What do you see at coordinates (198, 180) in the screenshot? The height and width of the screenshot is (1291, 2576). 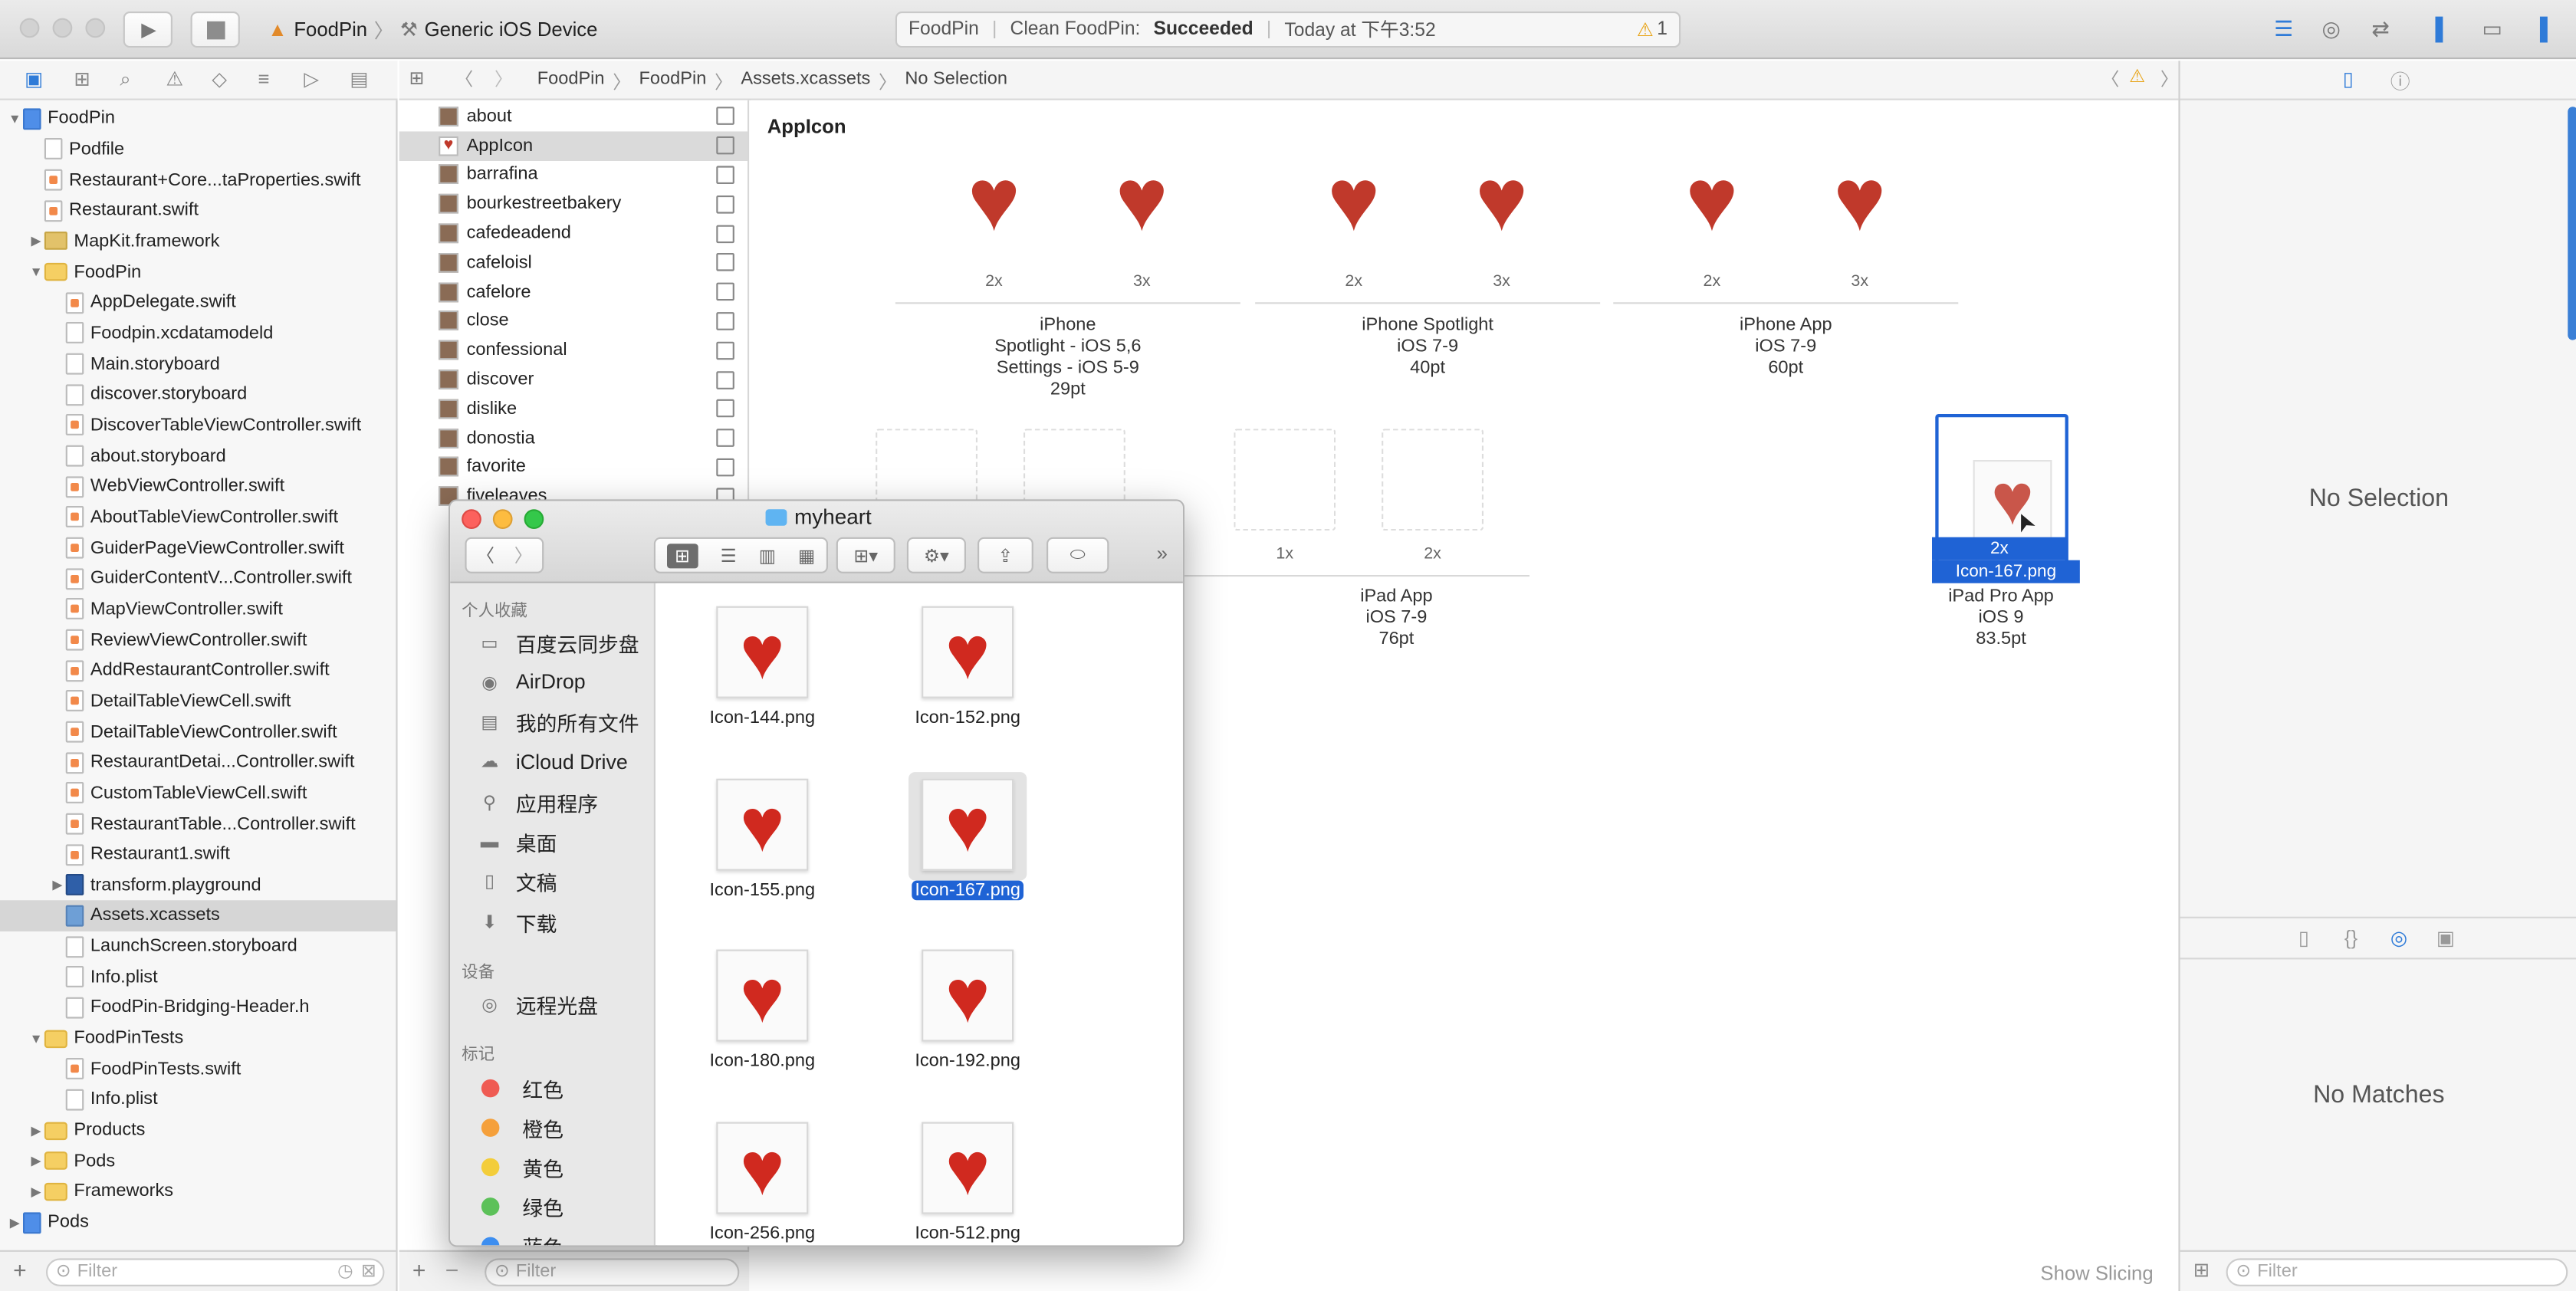 I see `navigator-item: Restaurant+Core...taProperties.swift` at bounding box center [198, 180].